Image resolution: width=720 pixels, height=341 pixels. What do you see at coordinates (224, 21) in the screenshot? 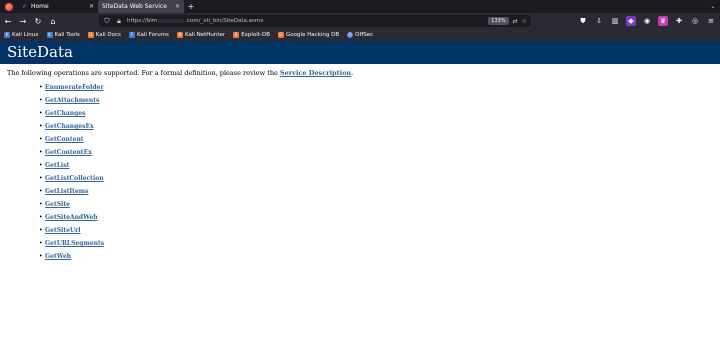
I see `url-suffix: .com/_vti_bin/SiteData.asmx` at bounding box center [224, 21].